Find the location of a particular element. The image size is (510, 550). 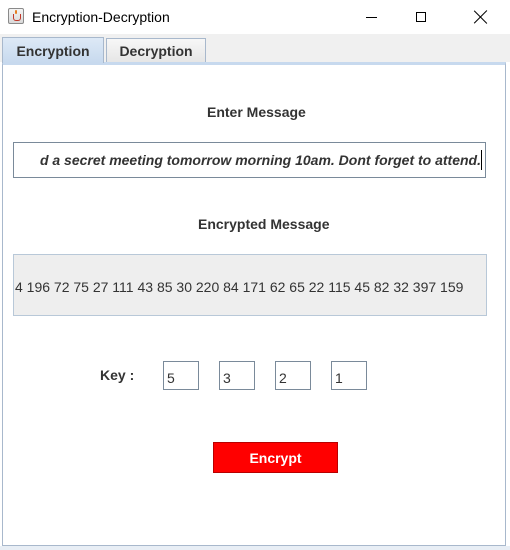

minimize-button is located at coordinates (371, 17).